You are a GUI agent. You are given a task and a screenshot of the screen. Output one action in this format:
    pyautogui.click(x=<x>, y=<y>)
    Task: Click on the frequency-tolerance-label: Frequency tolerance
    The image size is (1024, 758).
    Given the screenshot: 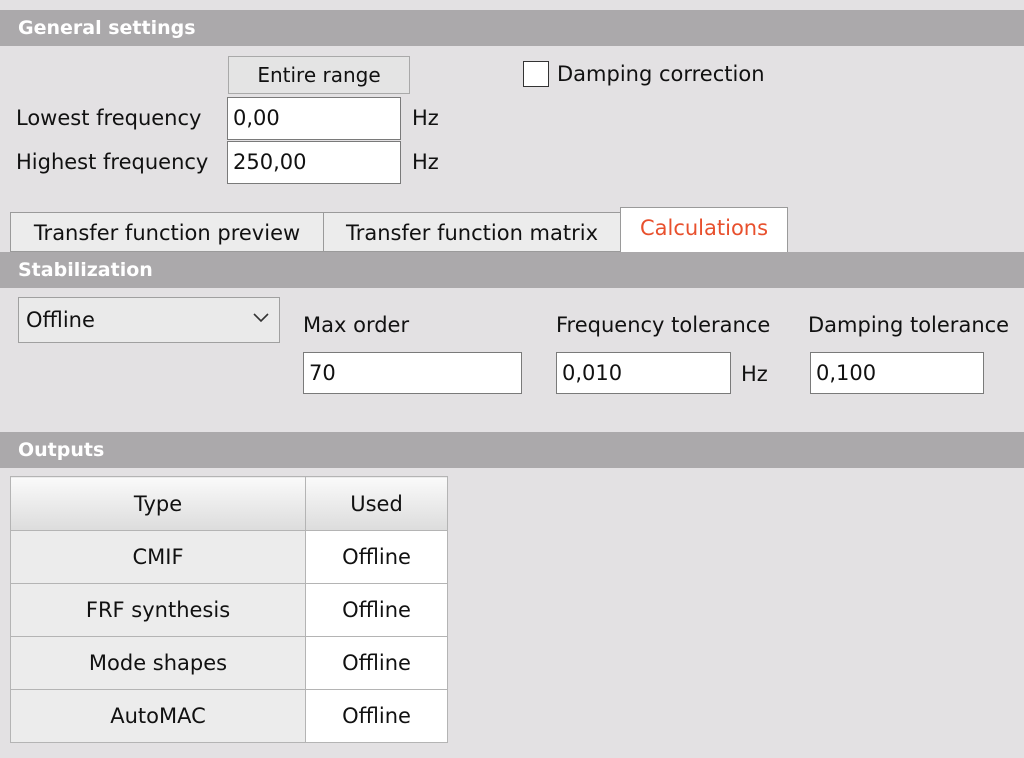 What is the action you would take?
    pyautogui.click(x=663, y=325)
    